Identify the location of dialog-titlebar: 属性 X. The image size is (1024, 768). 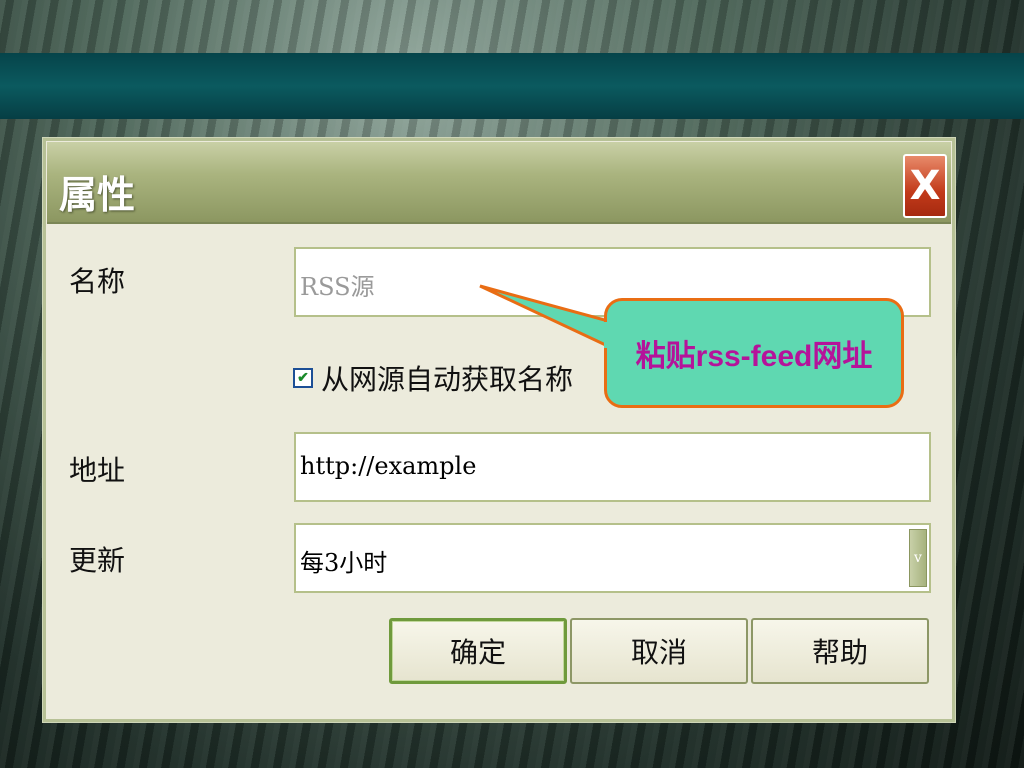
(499, 183).